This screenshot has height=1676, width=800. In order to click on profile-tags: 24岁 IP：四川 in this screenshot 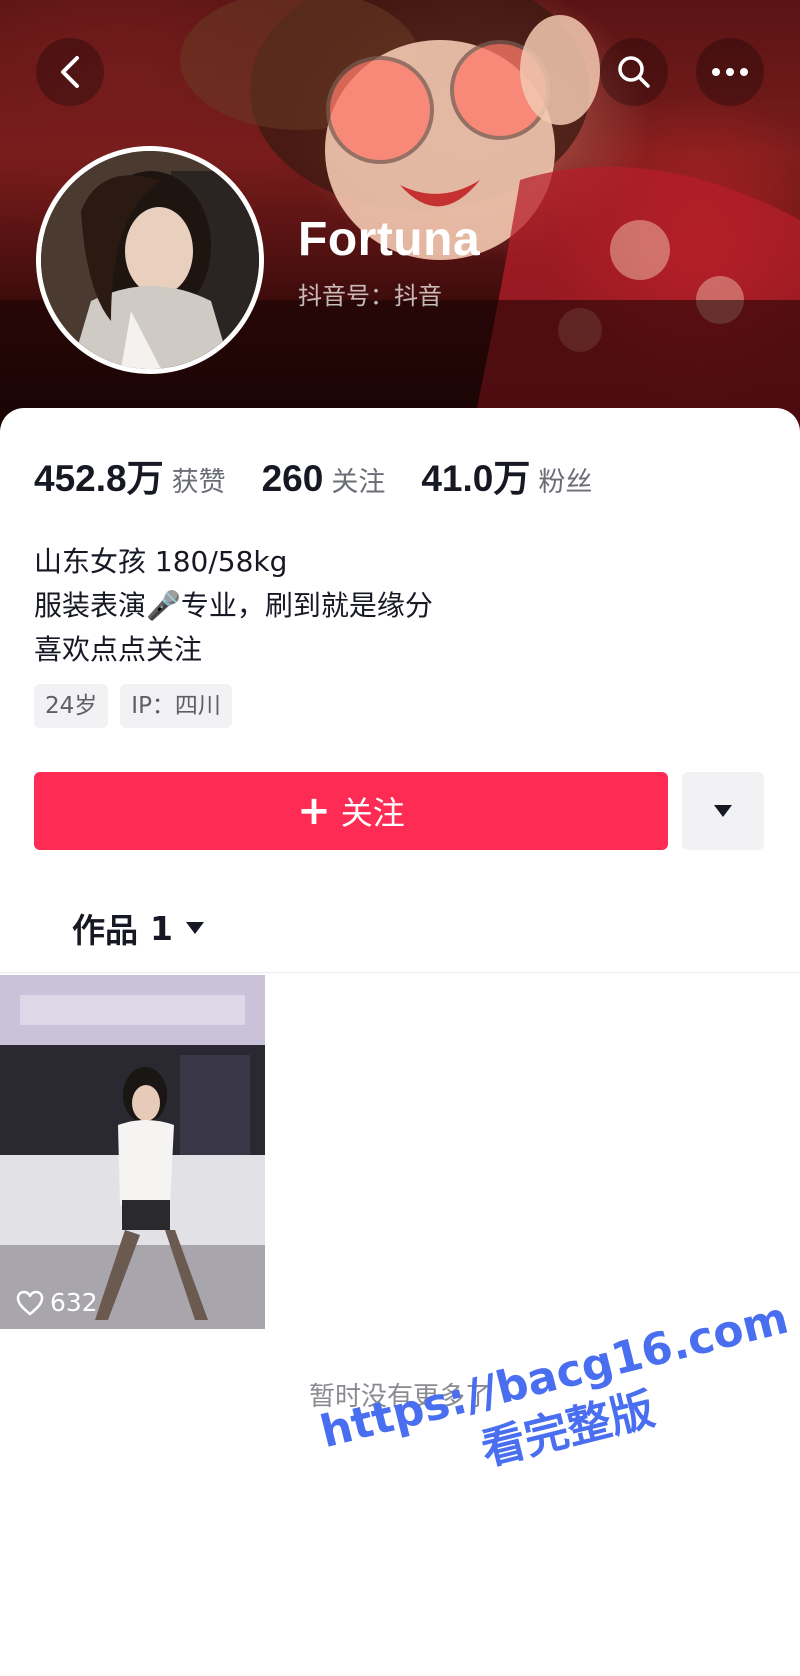, I will do `click(139, 706)`.